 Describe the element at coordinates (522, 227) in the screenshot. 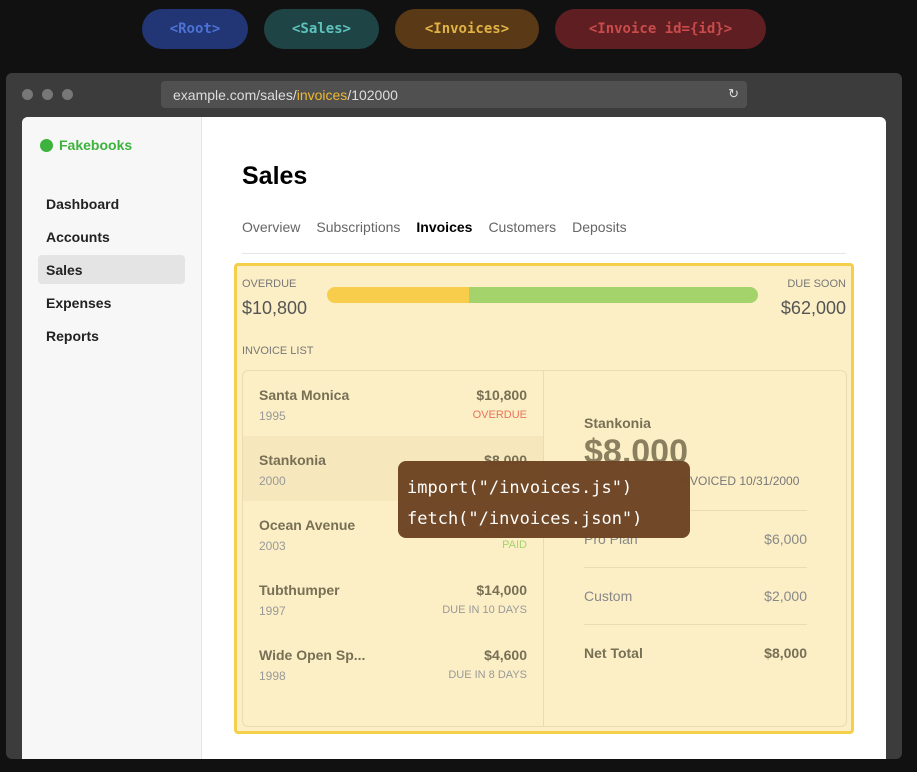

I see `tab-customers: Customers` at that location.